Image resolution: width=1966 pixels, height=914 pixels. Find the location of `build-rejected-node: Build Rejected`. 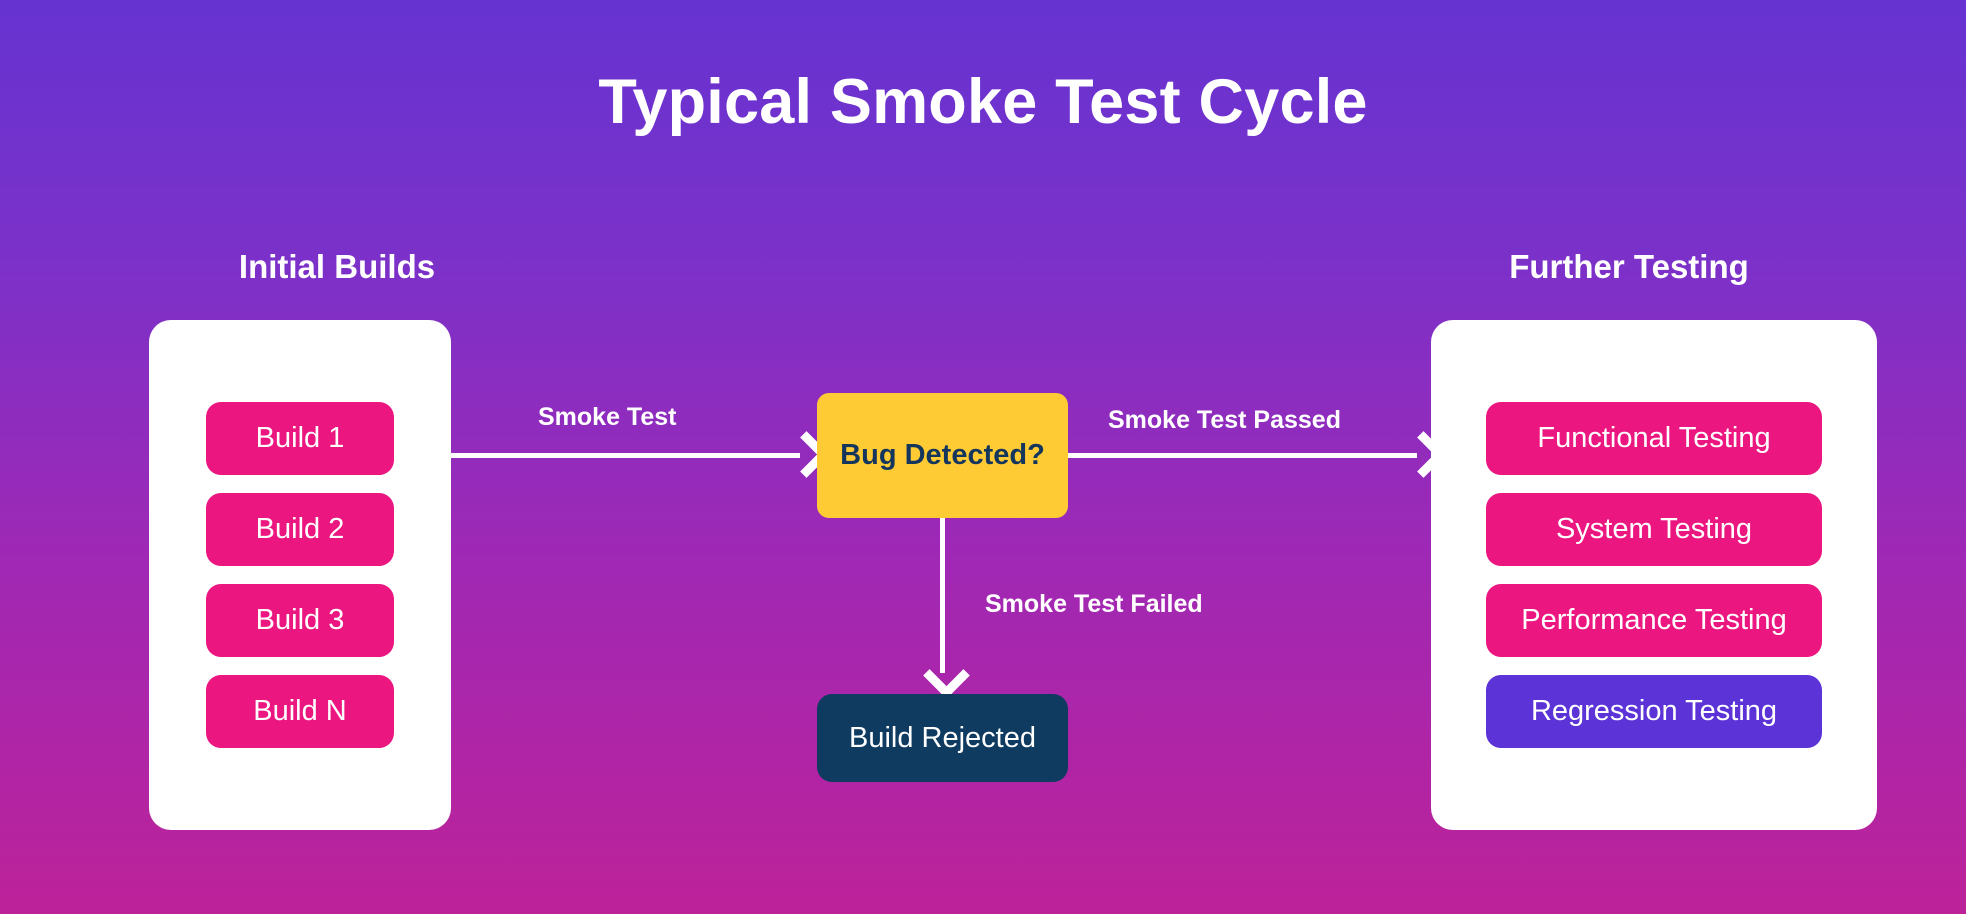

build-rejected-node: Build Rejected is located at coordinates (942, 738).